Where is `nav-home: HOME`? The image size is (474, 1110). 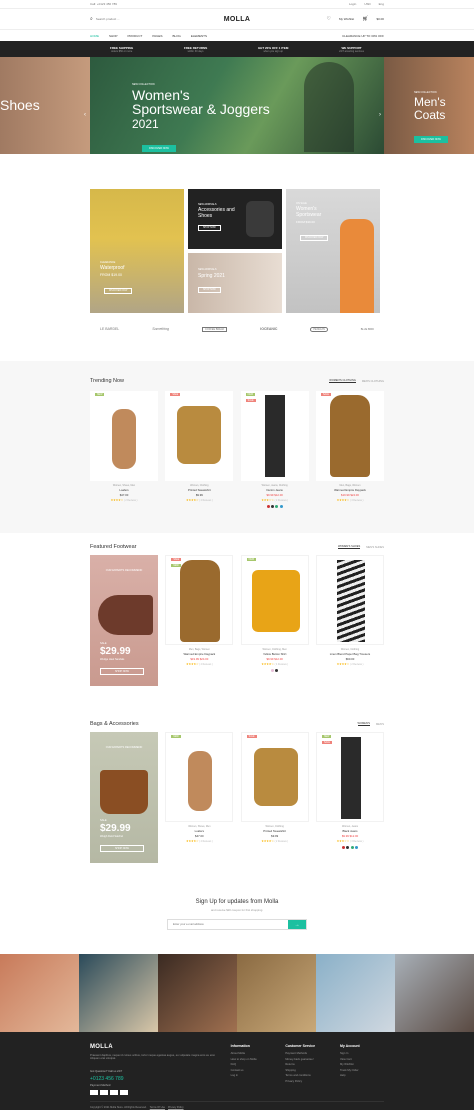
nav-home: HOME is located at coordinates (94, 36).